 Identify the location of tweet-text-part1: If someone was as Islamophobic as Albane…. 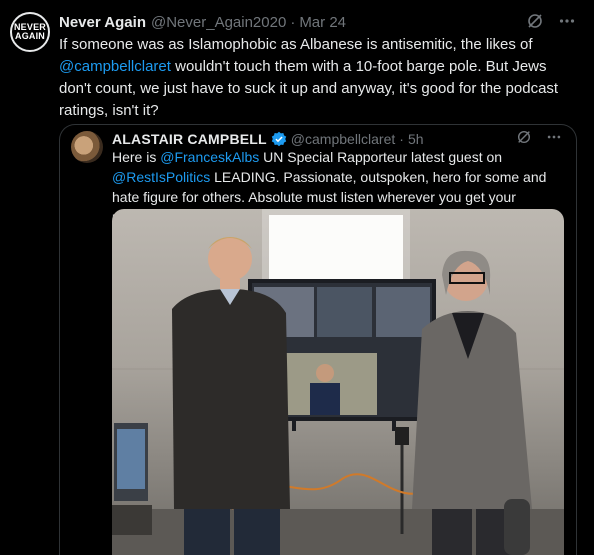
(296, 44).